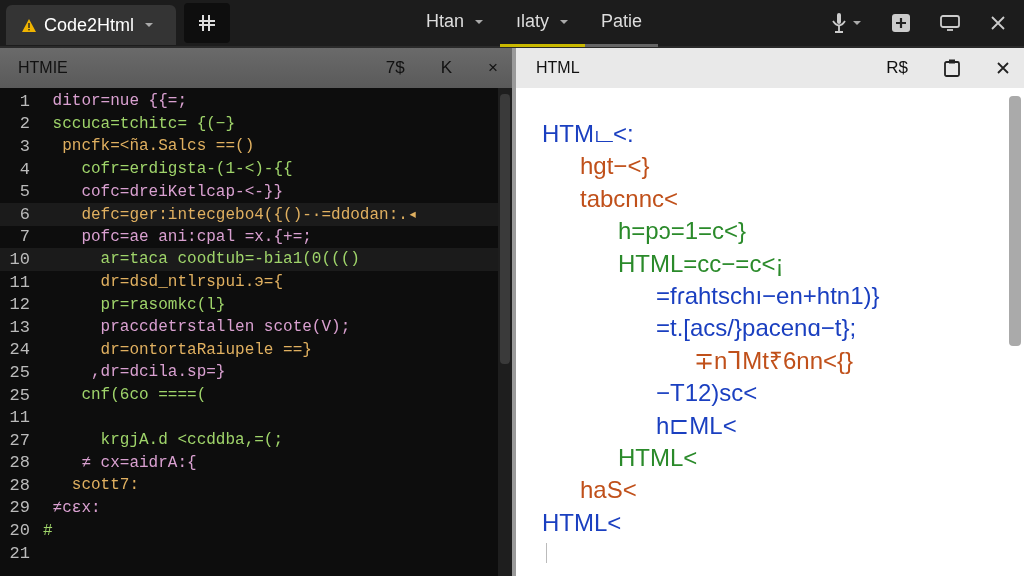 The height and width of the screenshot is (576, 1024). Describe the element at coordinates (707, 393) in the screenshot. I see `output-line: −T12)sc<` at that location.